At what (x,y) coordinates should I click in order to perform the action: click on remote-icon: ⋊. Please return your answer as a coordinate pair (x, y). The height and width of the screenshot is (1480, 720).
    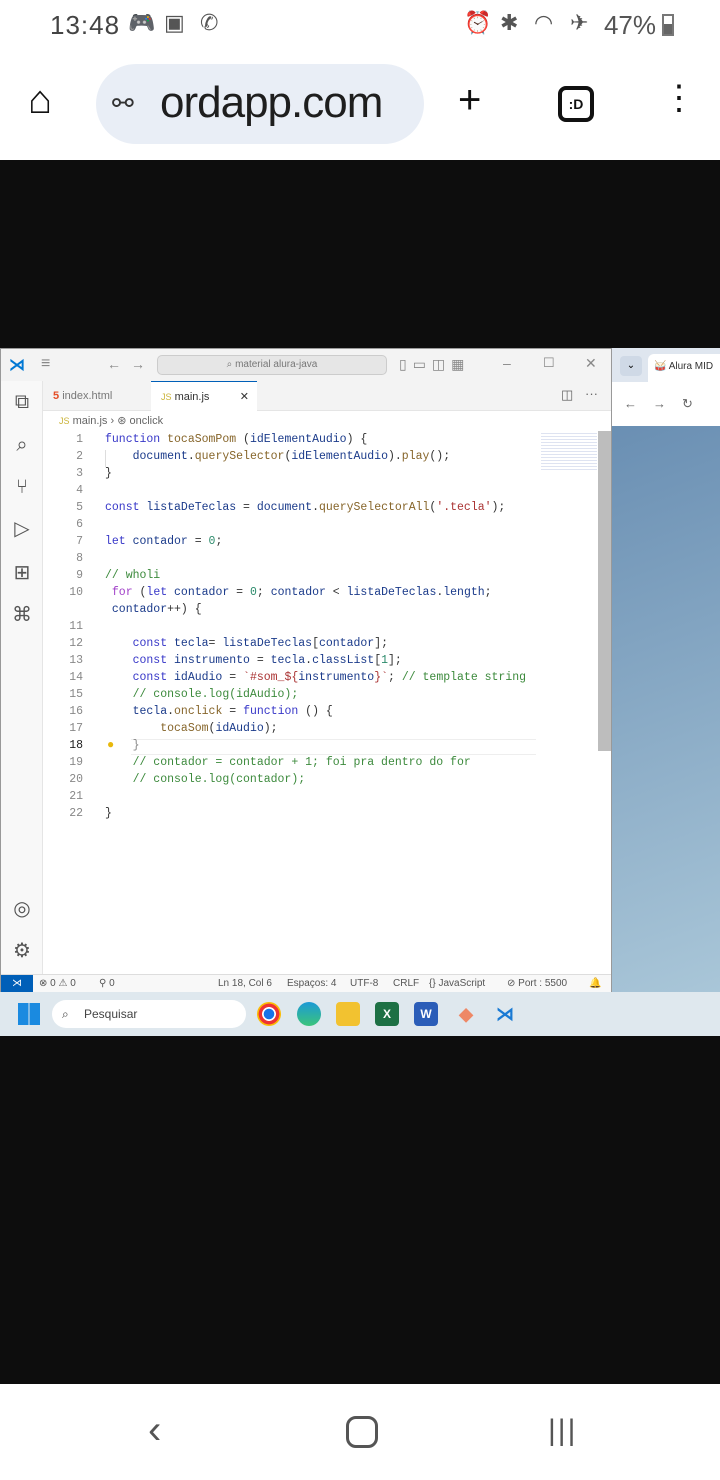
    Looking at the image, I should click on (17, 984).